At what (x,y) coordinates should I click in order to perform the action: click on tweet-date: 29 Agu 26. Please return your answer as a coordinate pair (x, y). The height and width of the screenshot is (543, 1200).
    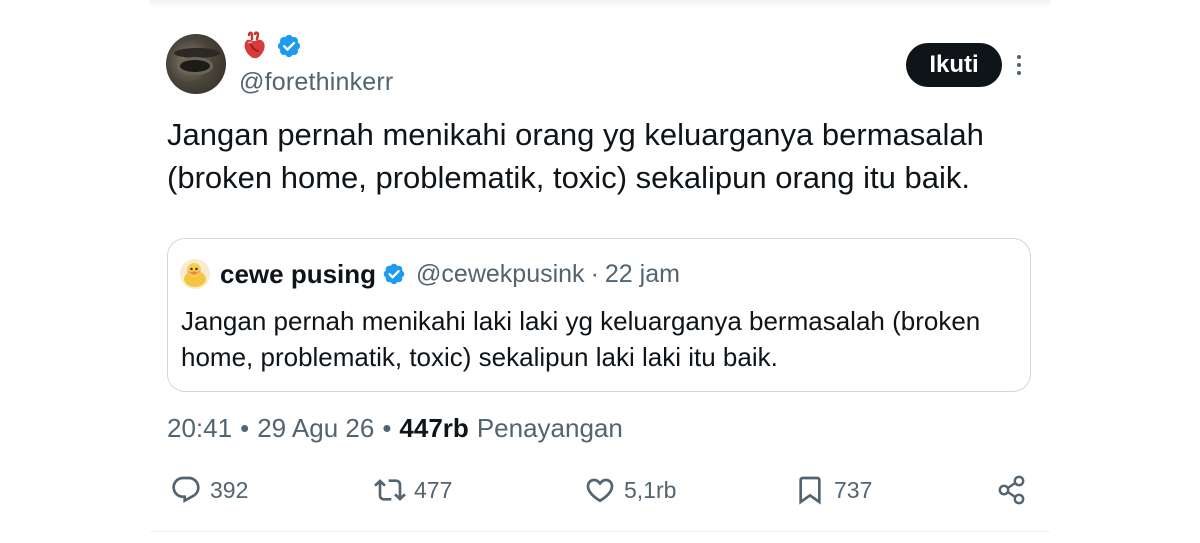
    Looking at the image, I should click on (315, 428).